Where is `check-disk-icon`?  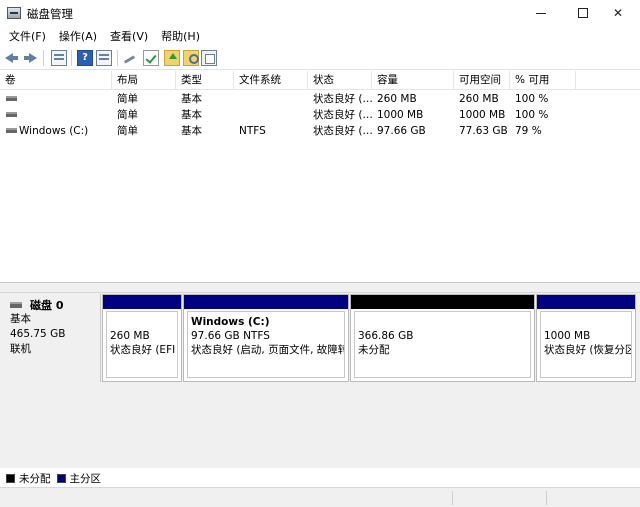
check-disk-icon is located at coordinates (151, 58).